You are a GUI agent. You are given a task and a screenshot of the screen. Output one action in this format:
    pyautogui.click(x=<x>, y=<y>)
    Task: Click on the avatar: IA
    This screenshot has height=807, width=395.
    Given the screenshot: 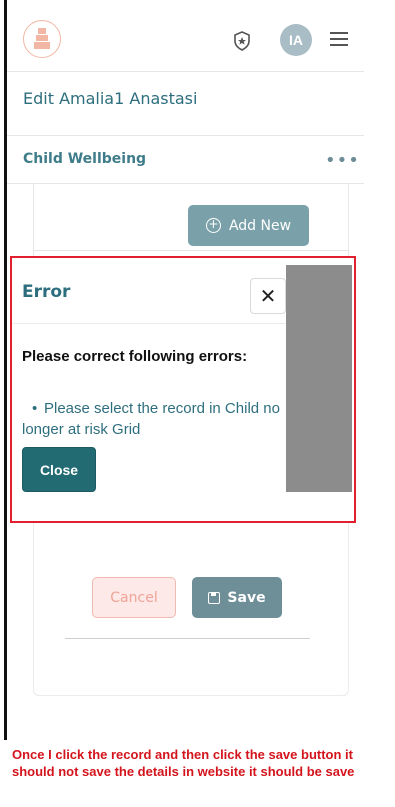 What is the action you would take?
    pyautogui.click(x=296, y=40)
    